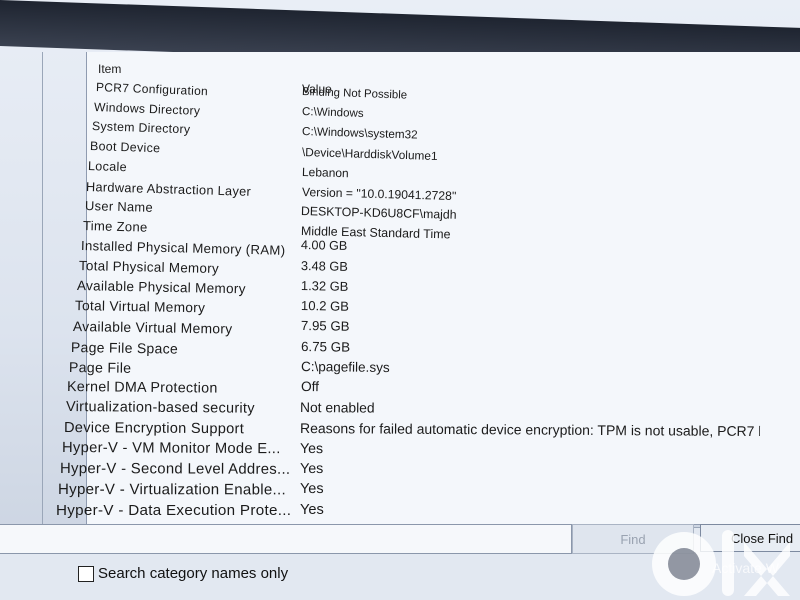  Describe the element at coordinates (100, 367) in the screenshot. I see `list-item-name: Page File` at that location.